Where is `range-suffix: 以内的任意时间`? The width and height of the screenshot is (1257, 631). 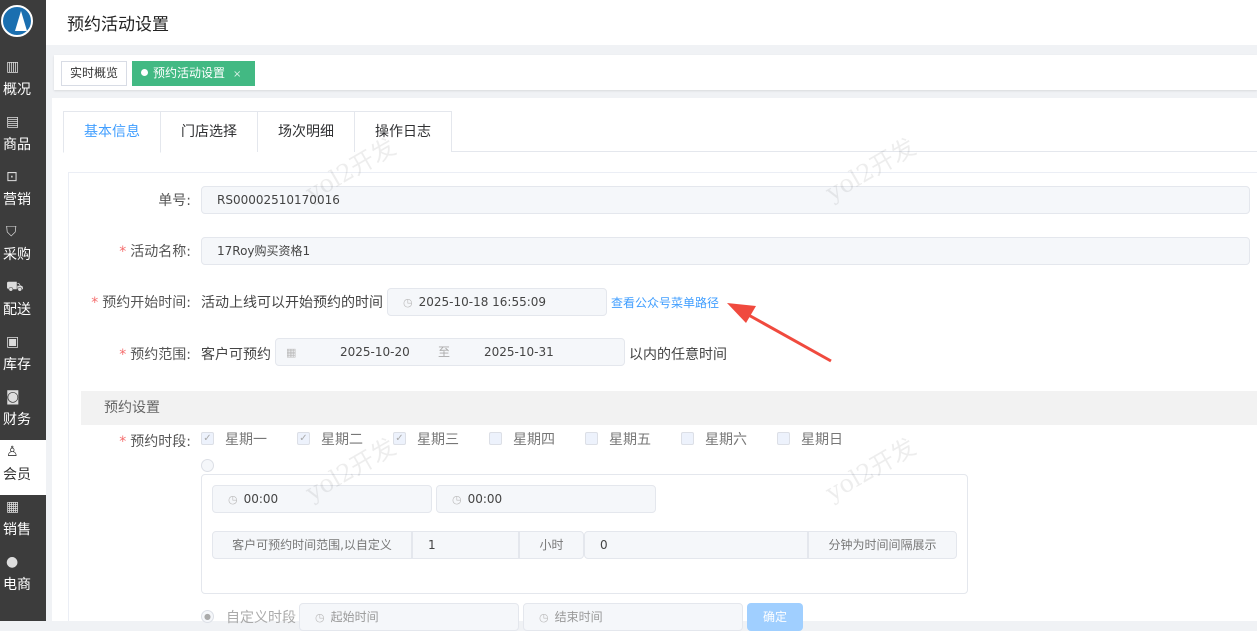 range-suffix: 以内的任意时间 is located at coordinates (678, 355).